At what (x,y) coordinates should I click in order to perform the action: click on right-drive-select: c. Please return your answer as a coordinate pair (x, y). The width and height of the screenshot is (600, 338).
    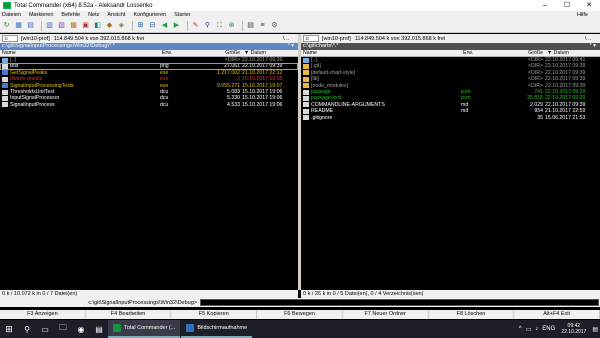
    Looking at the image, I should click on (311, 38).